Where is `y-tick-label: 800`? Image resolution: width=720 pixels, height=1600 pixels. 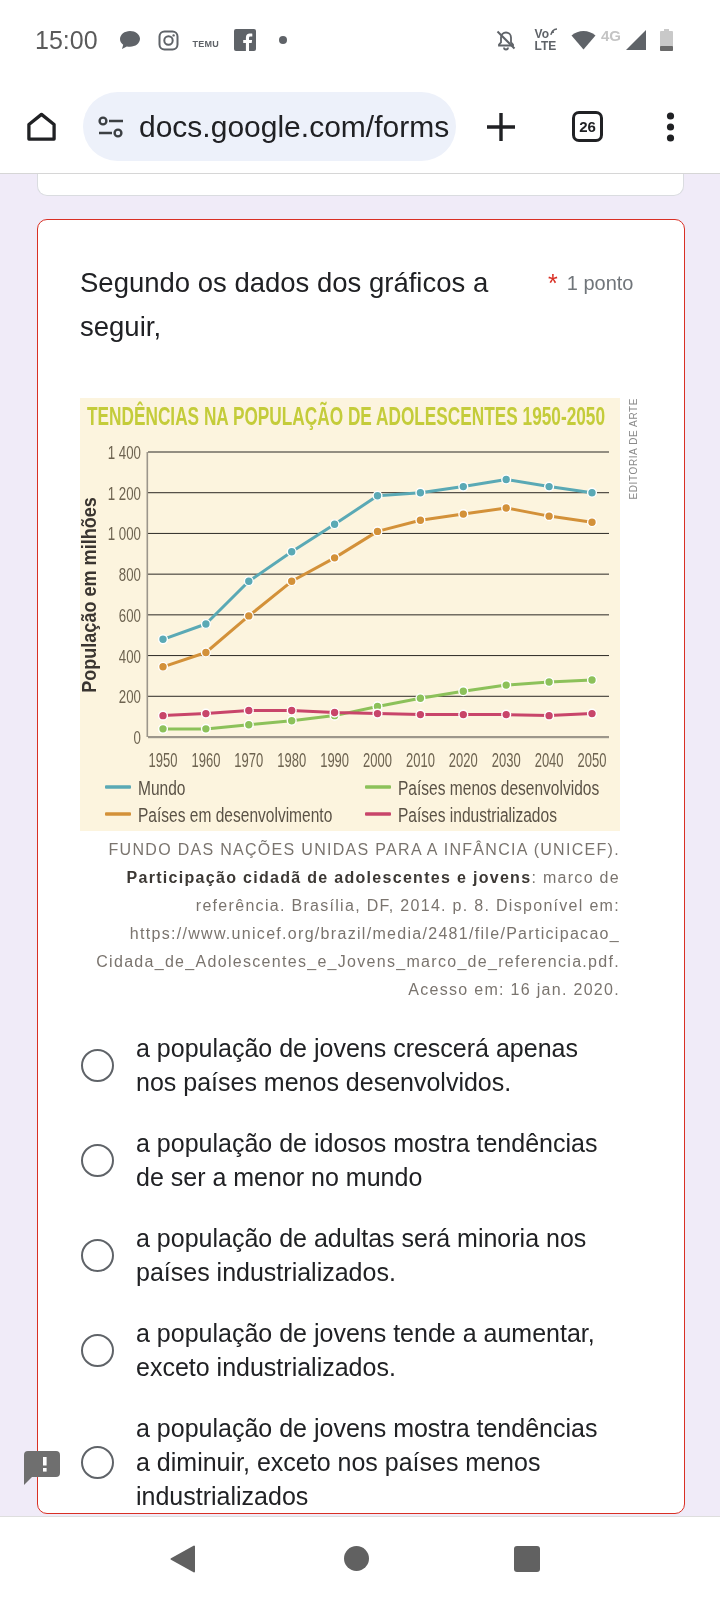
y-tick-label: 800 is located at coordinates (129, 574).